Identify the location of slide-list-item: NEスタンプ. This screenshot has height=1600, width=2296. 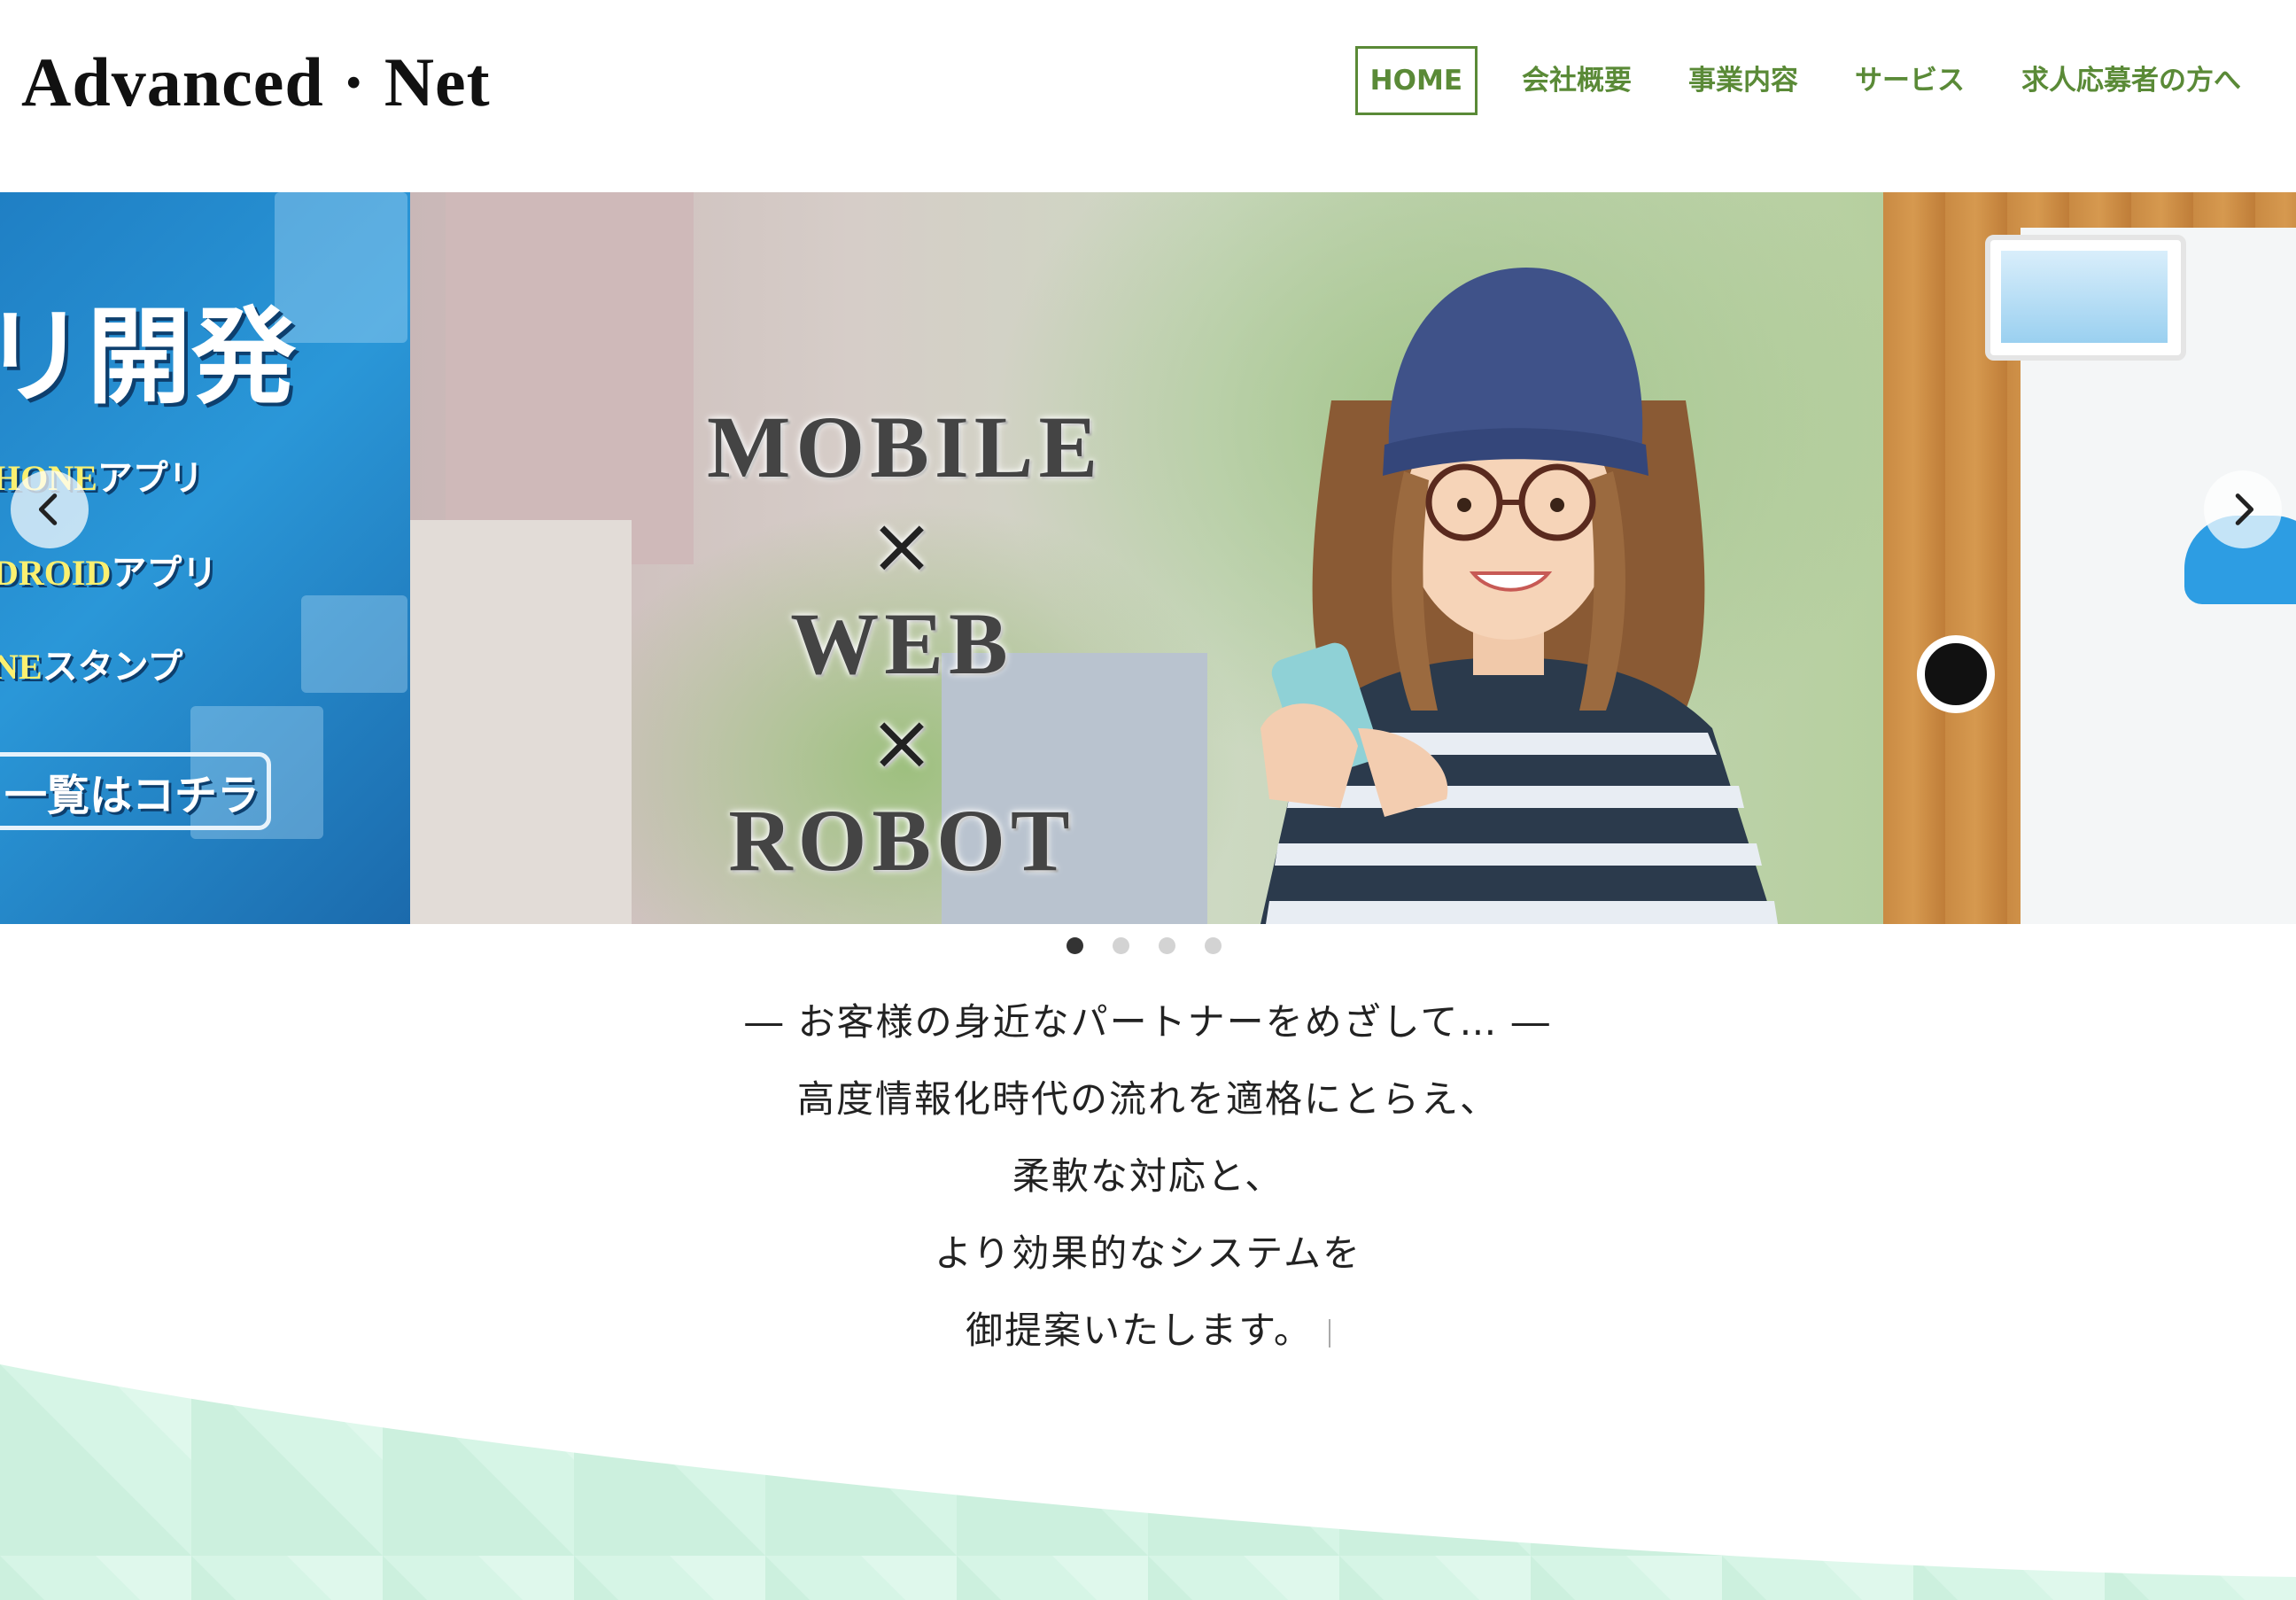
(91, 663).